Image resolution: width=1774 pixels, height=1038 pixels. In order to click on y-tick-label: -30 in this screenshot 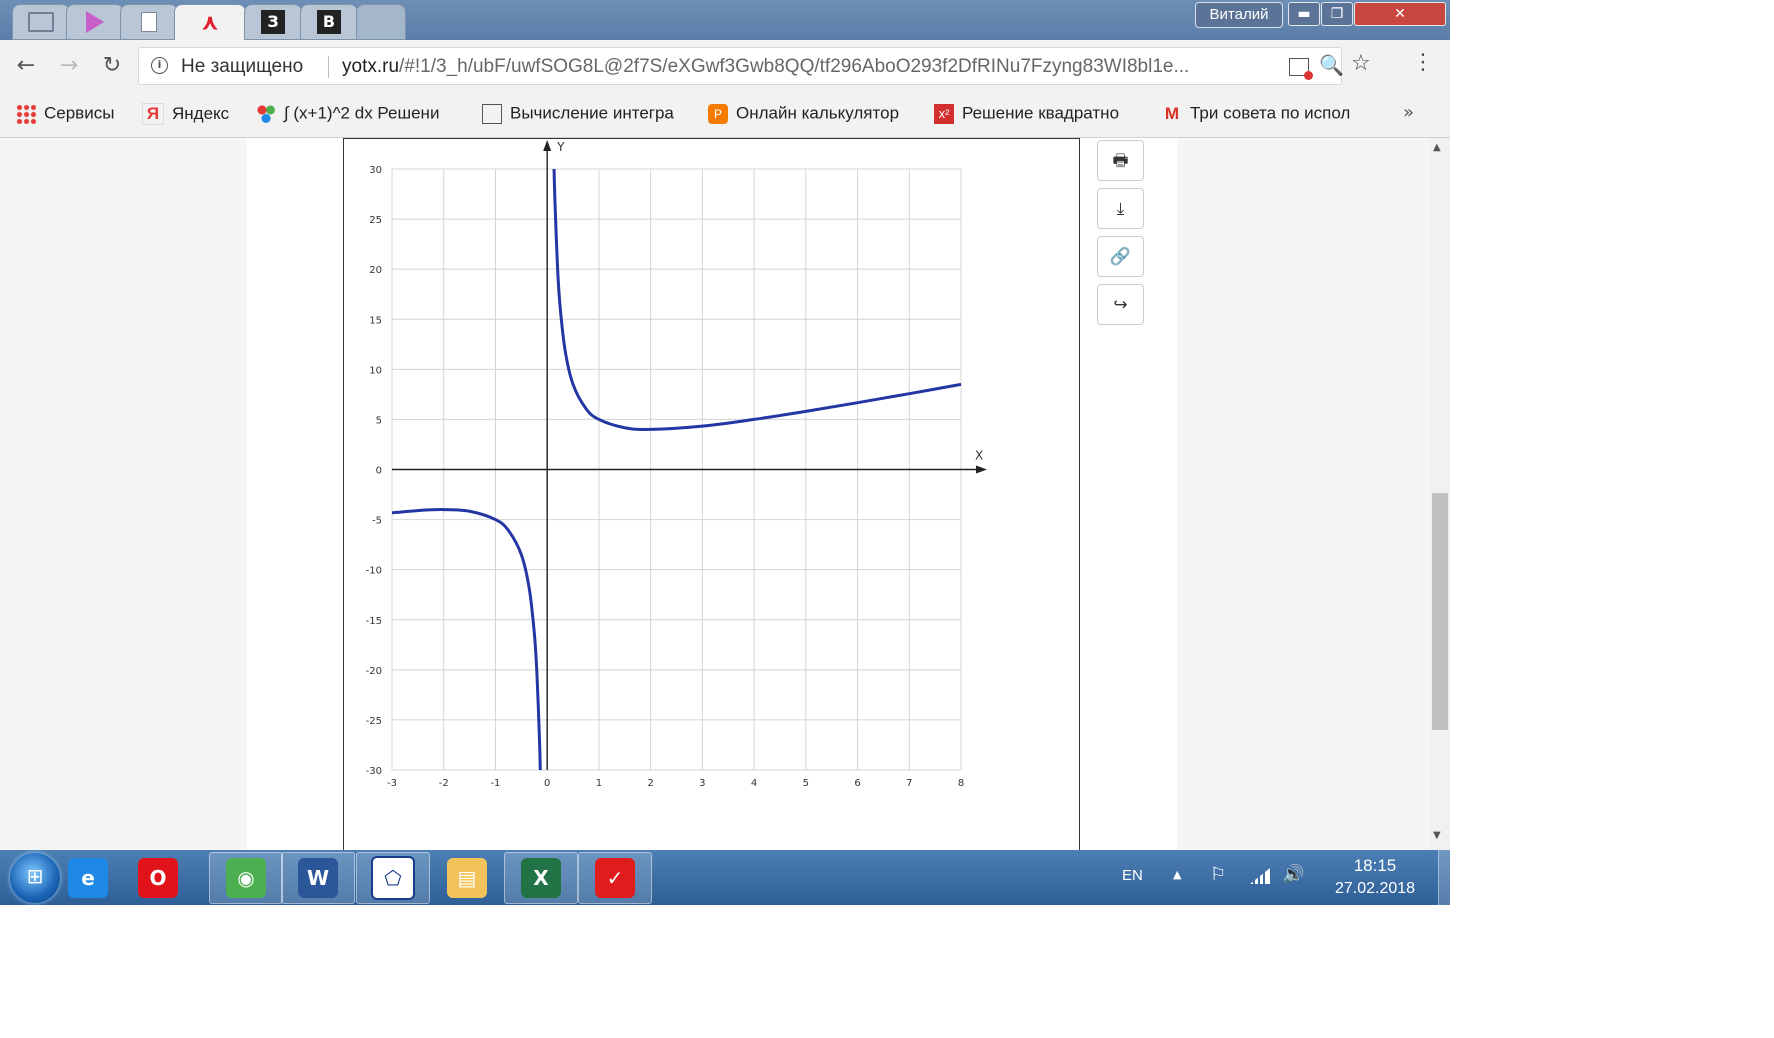, I will do `click(374, 771)`.